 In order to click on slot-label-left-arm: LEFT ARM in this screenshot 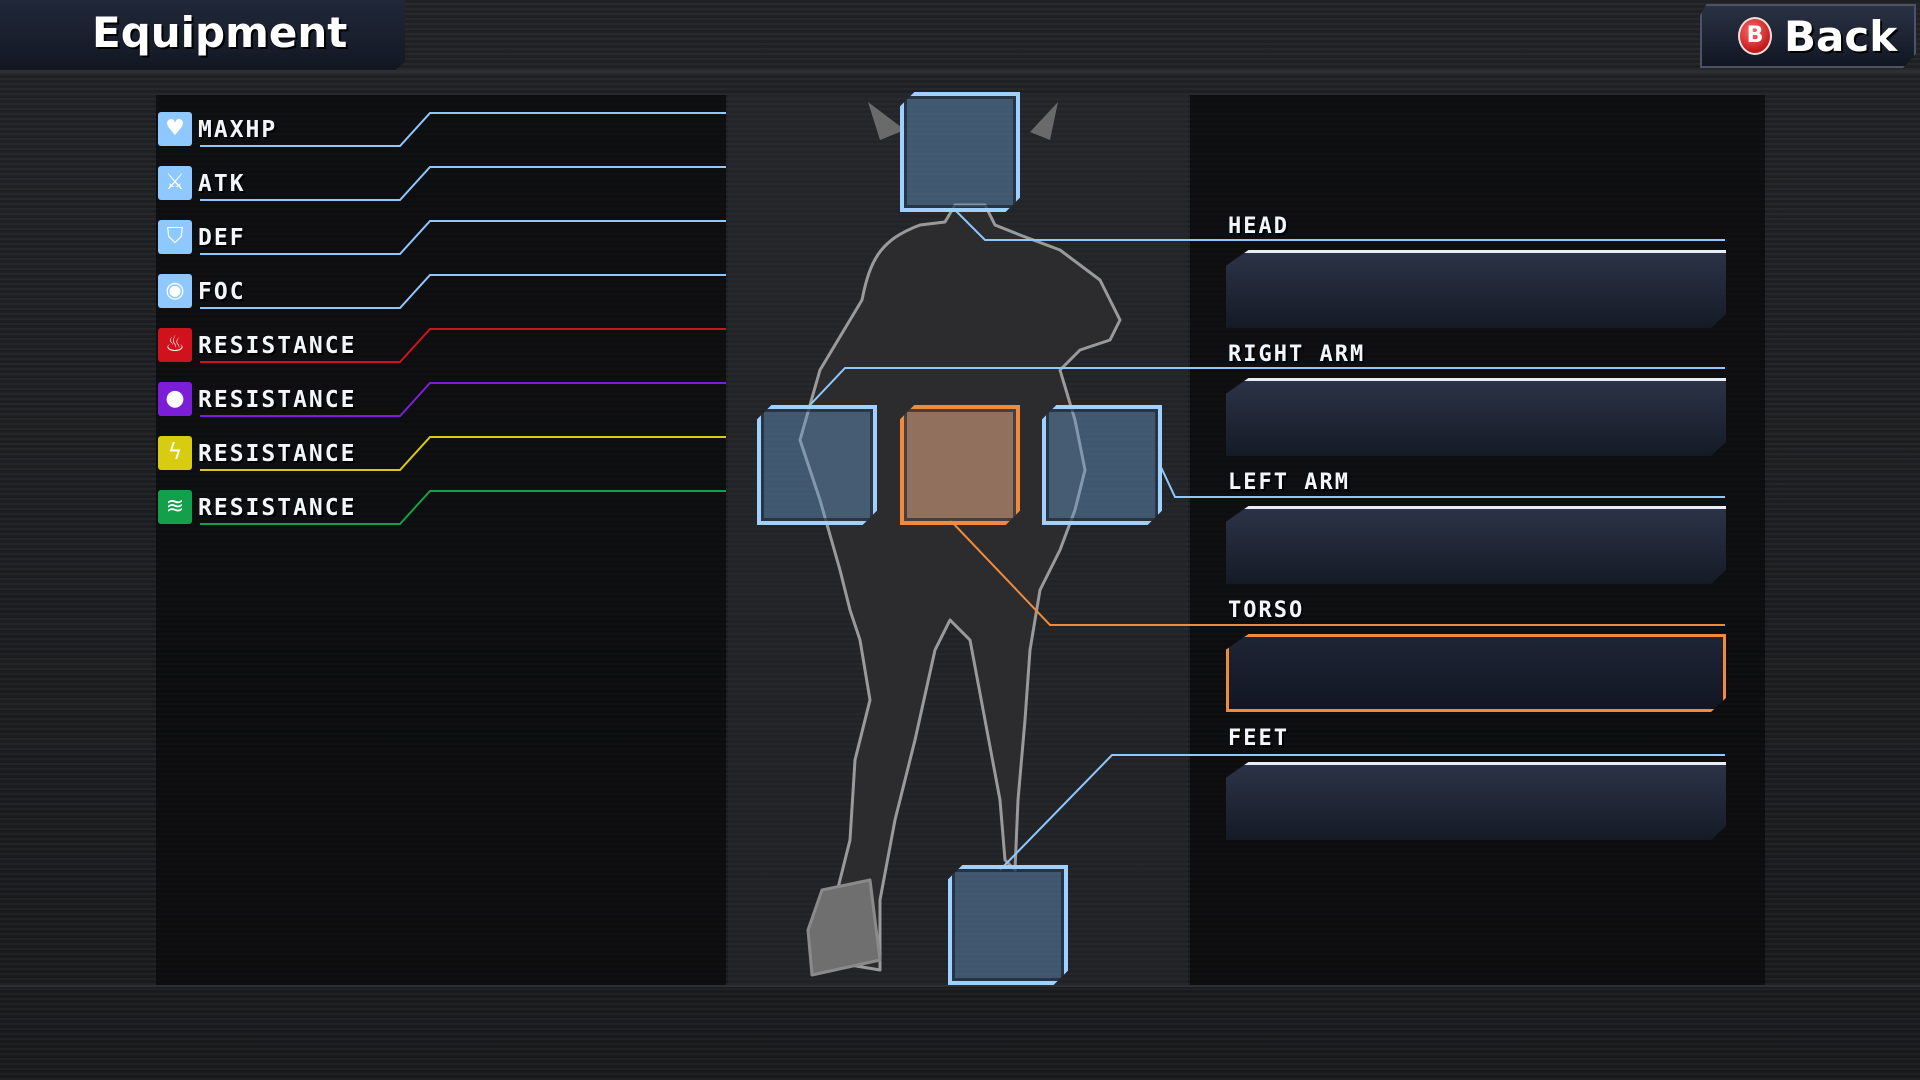, I will do `click(1289, 482)`.